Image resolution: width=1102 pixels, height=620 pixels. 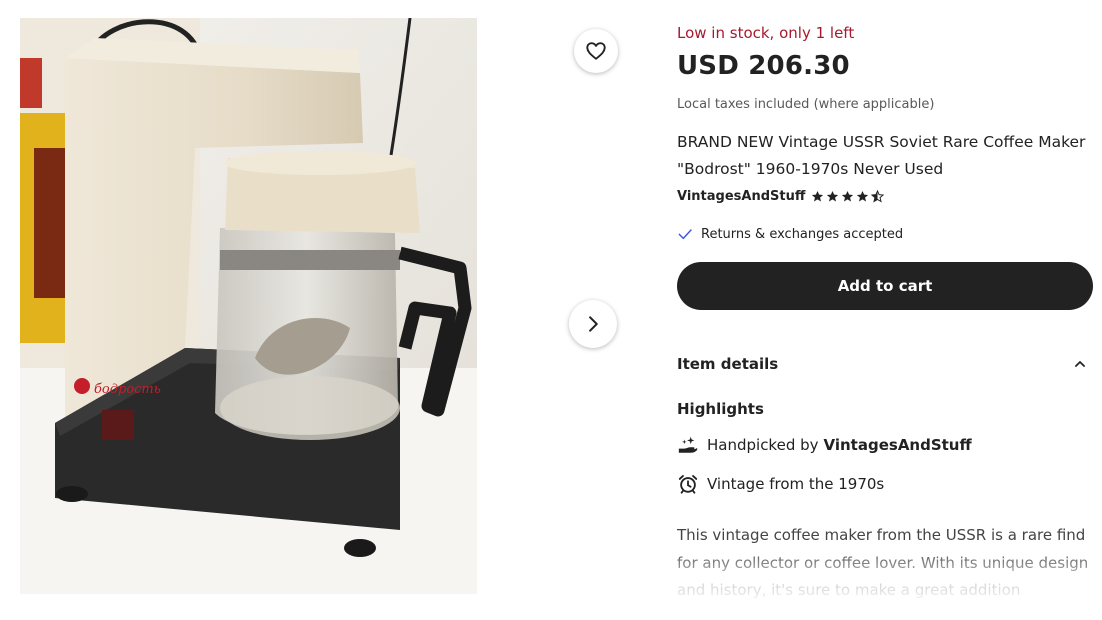 I want to click on rating-stars, so click(x=848, y=196).